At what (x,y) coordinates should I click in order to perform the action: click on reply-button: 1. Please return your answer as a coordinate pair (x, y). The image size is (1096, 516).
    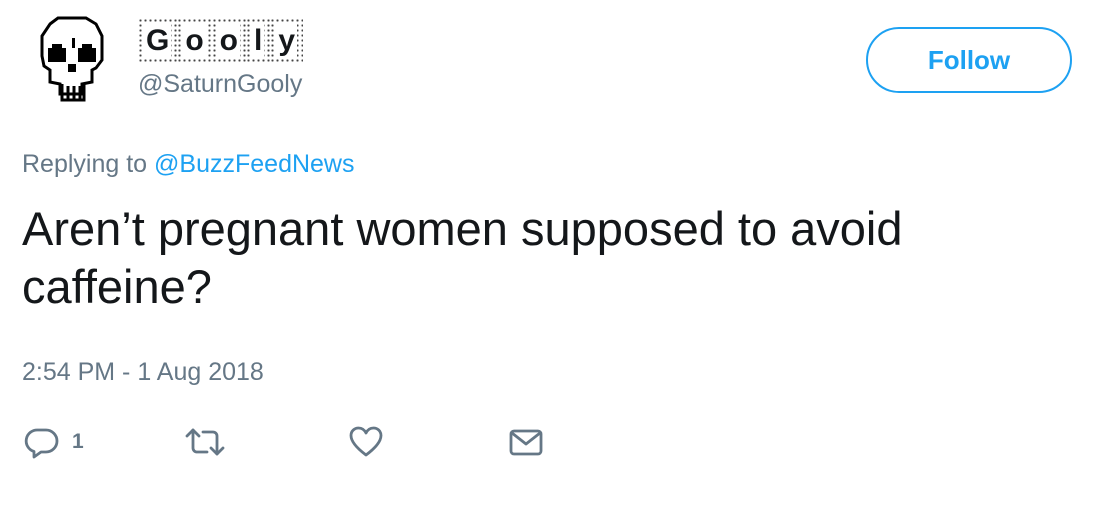
    Looking at the image, I should click on (54, 442).